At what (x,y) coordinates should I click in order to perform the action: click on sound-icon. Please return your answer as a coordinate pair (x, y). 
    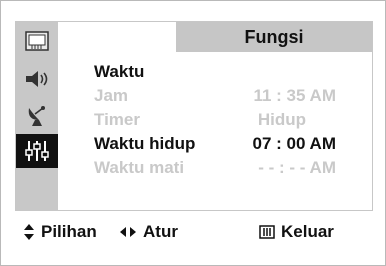
    Looking at the image, I should click on (37, 79).